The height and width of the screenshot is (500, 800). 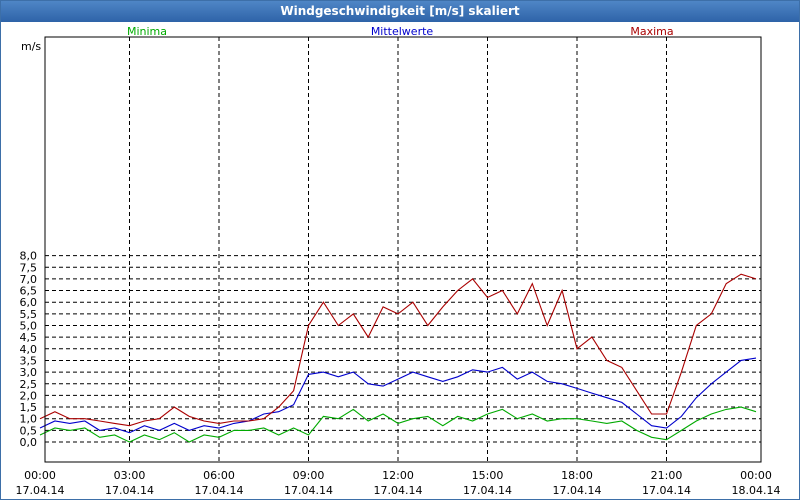 I want to click on y-tick-label: 1,5, so click(x=29, y=407).